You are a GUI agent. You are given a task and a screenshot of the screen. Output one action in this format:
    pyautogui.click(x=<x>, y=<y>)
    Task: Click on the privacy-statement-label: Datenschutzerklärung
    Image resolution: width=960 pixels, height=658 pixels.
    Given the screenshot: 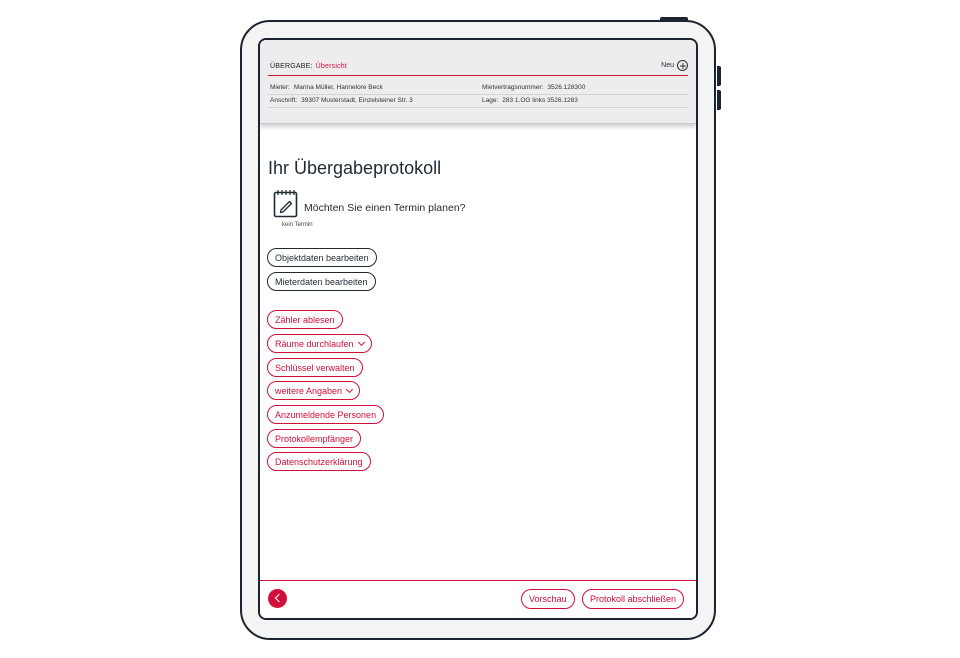 What is the action you would take?
    pyautogui.click(x=319, y=461)
    